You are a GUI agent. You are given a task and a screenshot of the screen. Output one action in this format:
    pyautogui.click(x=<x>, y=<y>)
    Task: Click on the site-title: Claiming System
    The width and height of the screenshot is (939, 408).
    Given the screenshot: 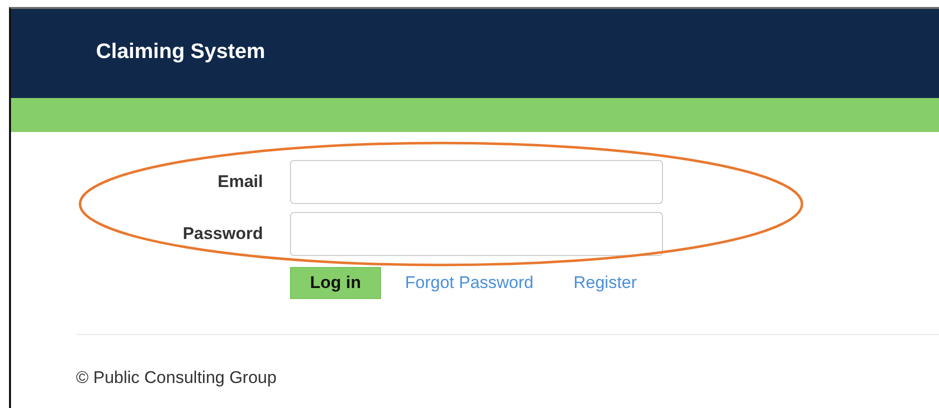 What is the action you would take?
    pyautogui.click(x=181, y=52)
    